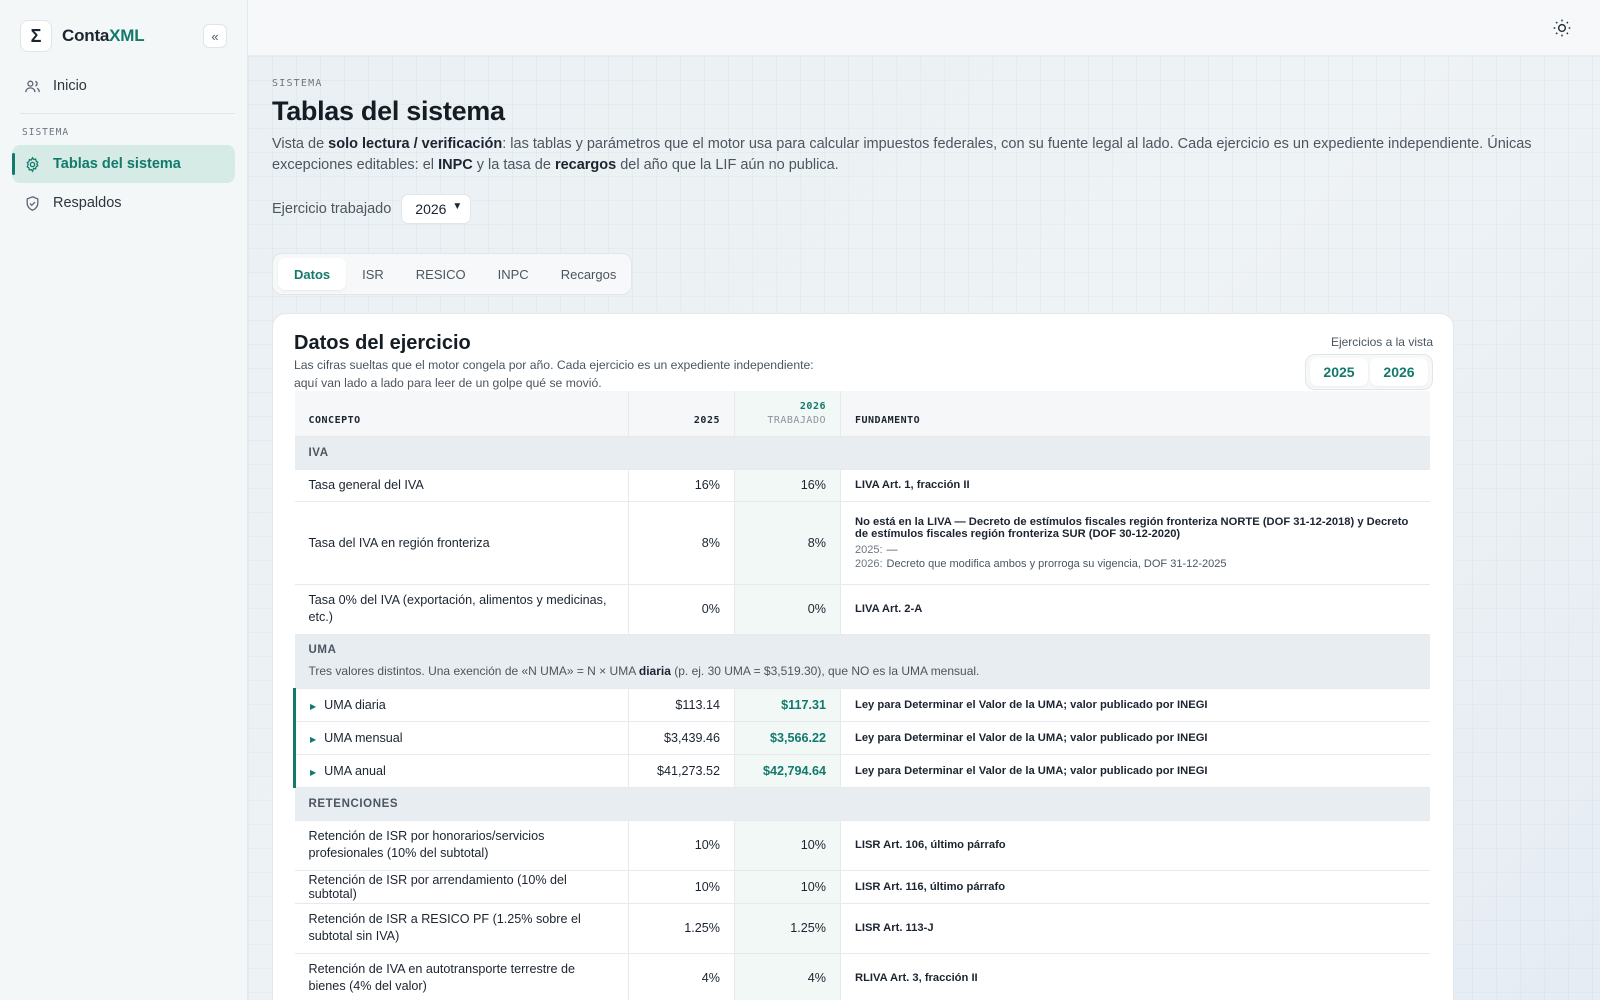 The width and height of the screenshot is (1600, 1000). What do you see at coordinates (787, 770) in the screenshot?
I see `value-2026-cell: $42,794.64` at bounding box center [787, 770].